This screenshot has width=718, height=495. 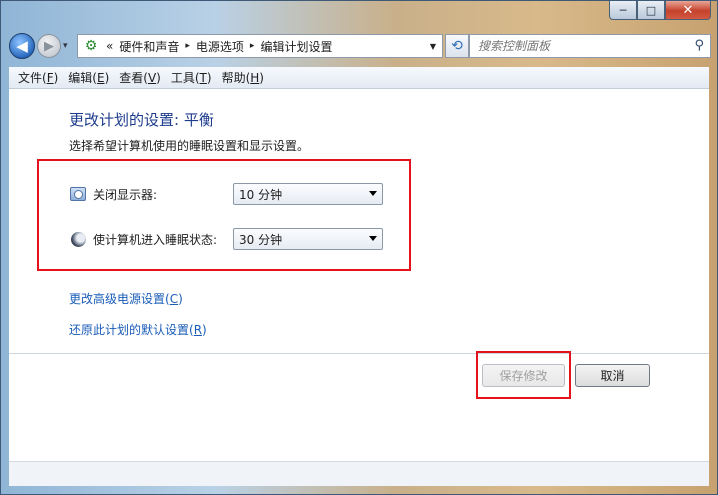 I want to click on refresh-icon: ⟲, so click(x=457, y=46).